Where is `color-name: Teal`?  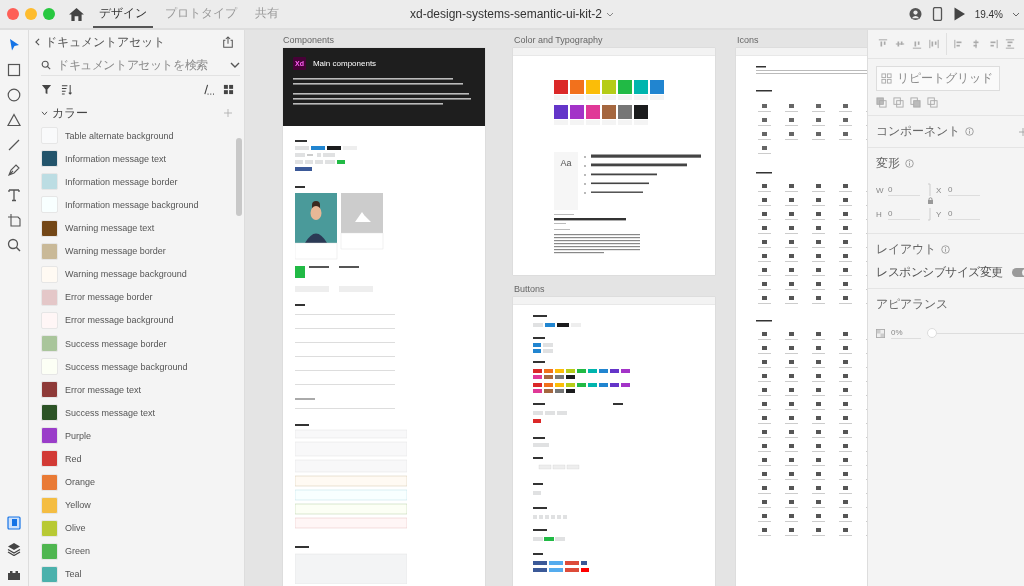
color-name: Teal is located at coordinates (73, 574).